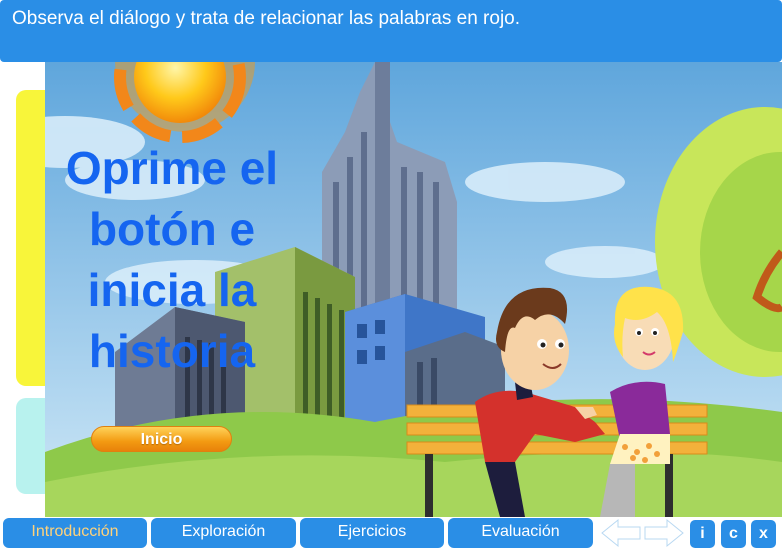 The image size is (782, 553). I want to click on prompt-line: historia, so click(172, 351).